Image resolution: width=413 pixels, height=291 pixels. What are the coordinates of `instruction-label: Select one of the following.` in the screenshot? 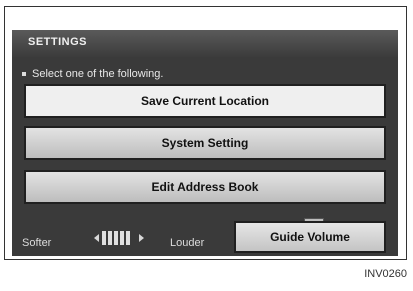 It's located at (98, 74).